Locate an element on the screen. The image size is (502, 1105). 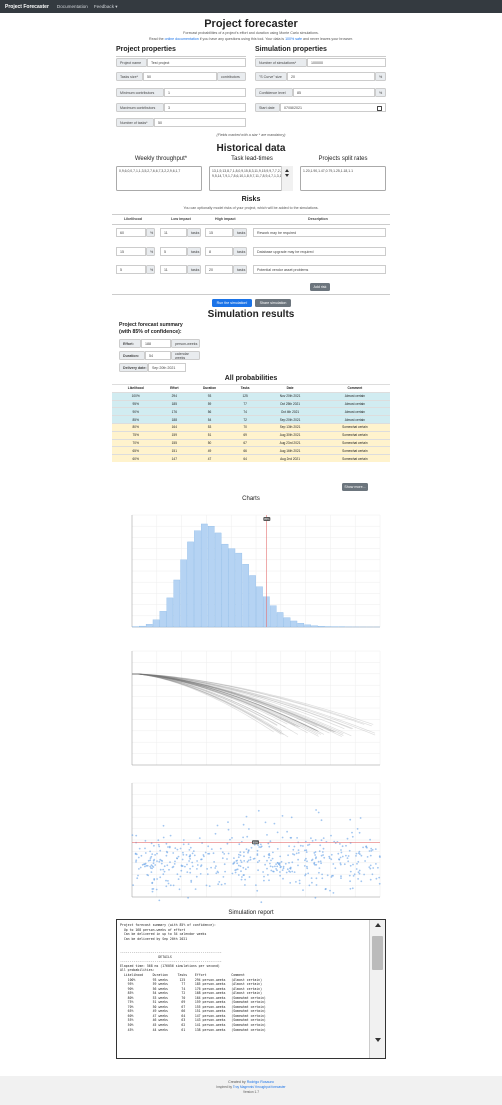
table-cell: Almost certain is located at coordinates (354, 396).